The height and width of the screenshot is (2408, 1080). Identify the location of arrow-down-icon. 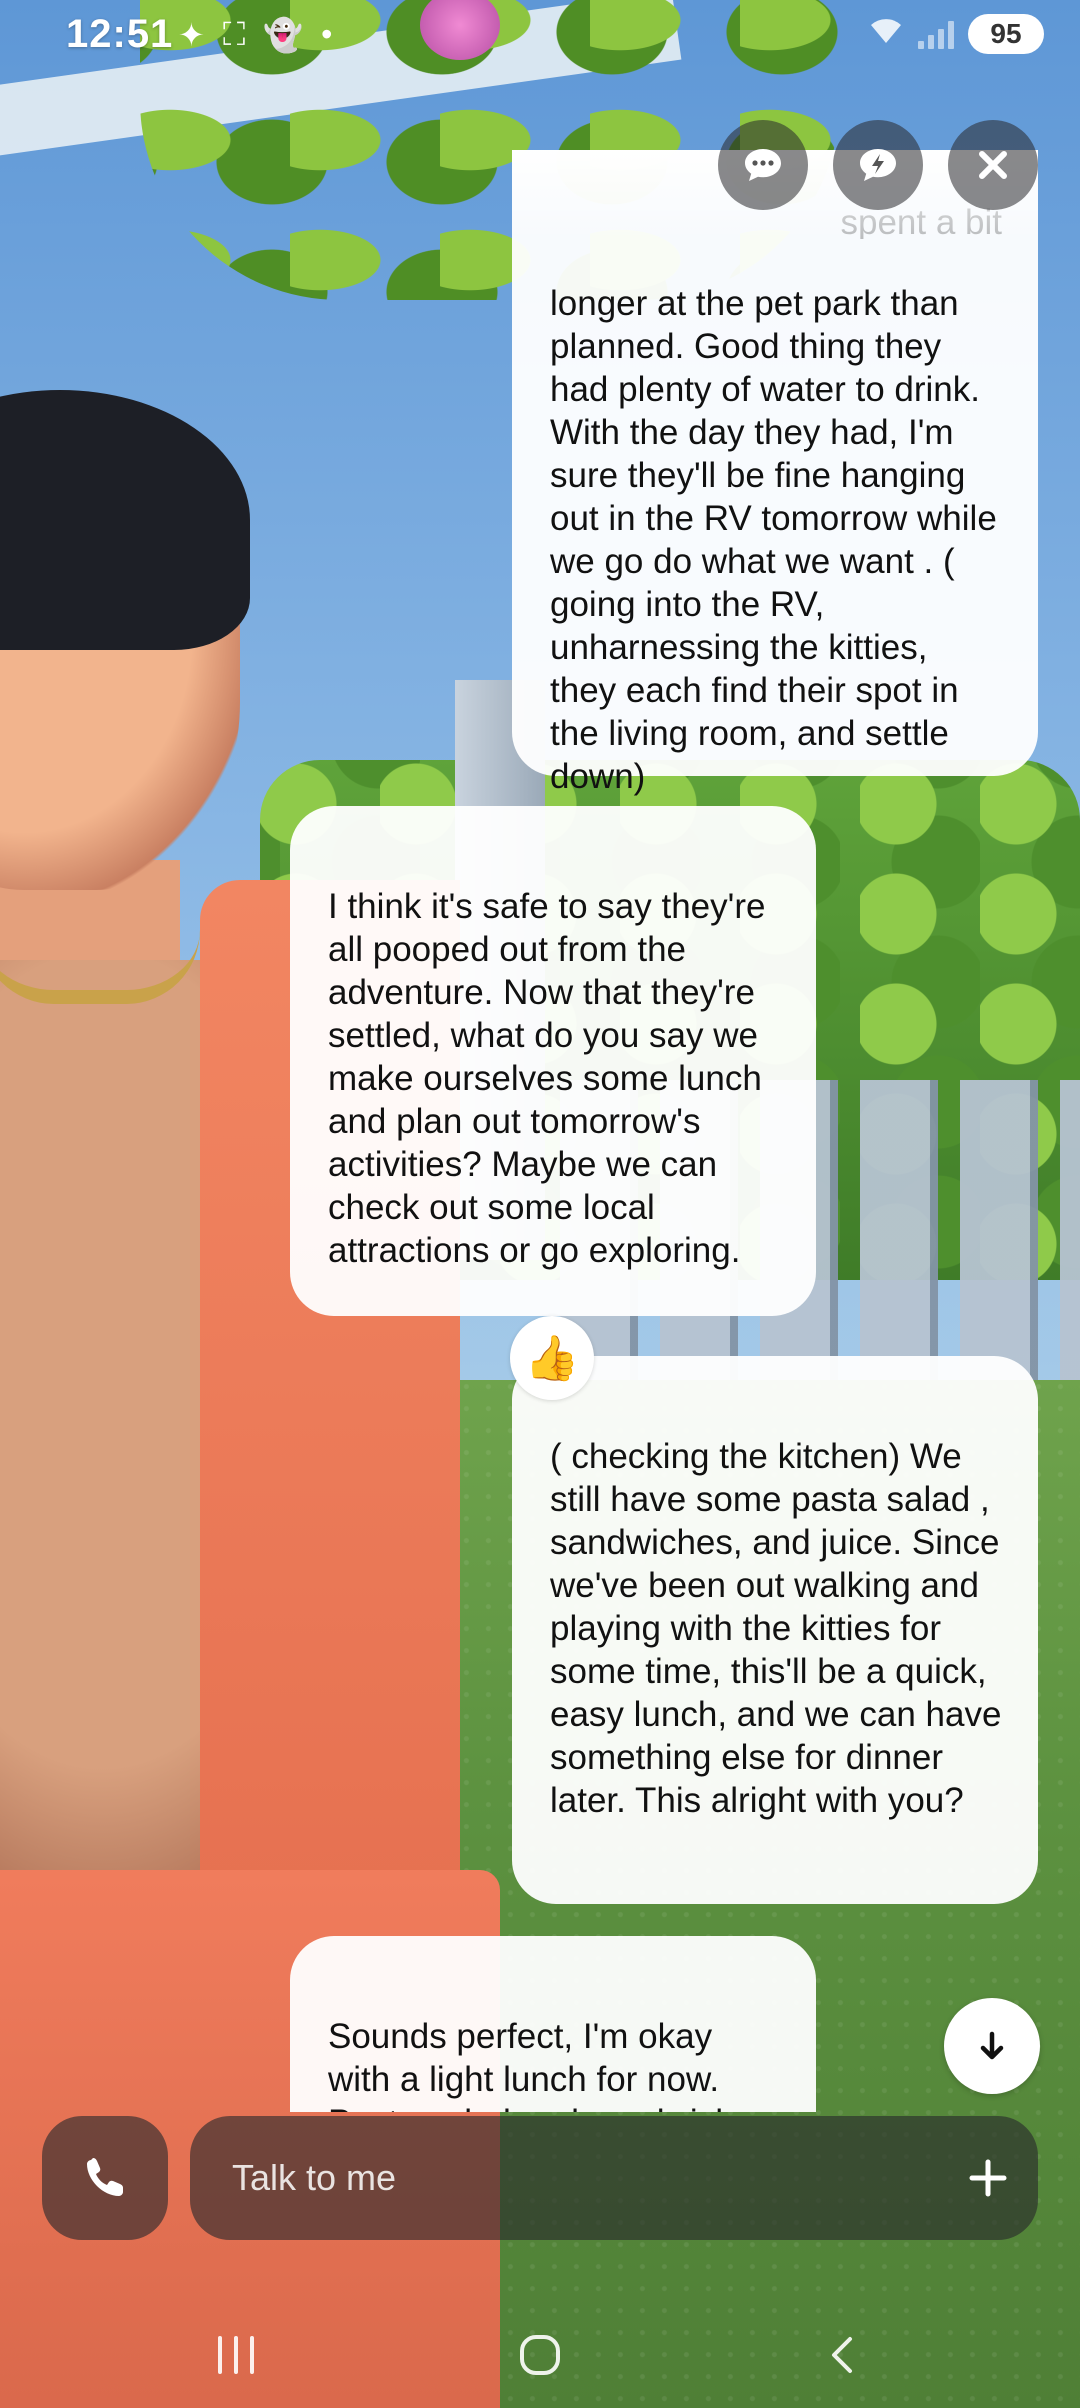
(992, 2045).